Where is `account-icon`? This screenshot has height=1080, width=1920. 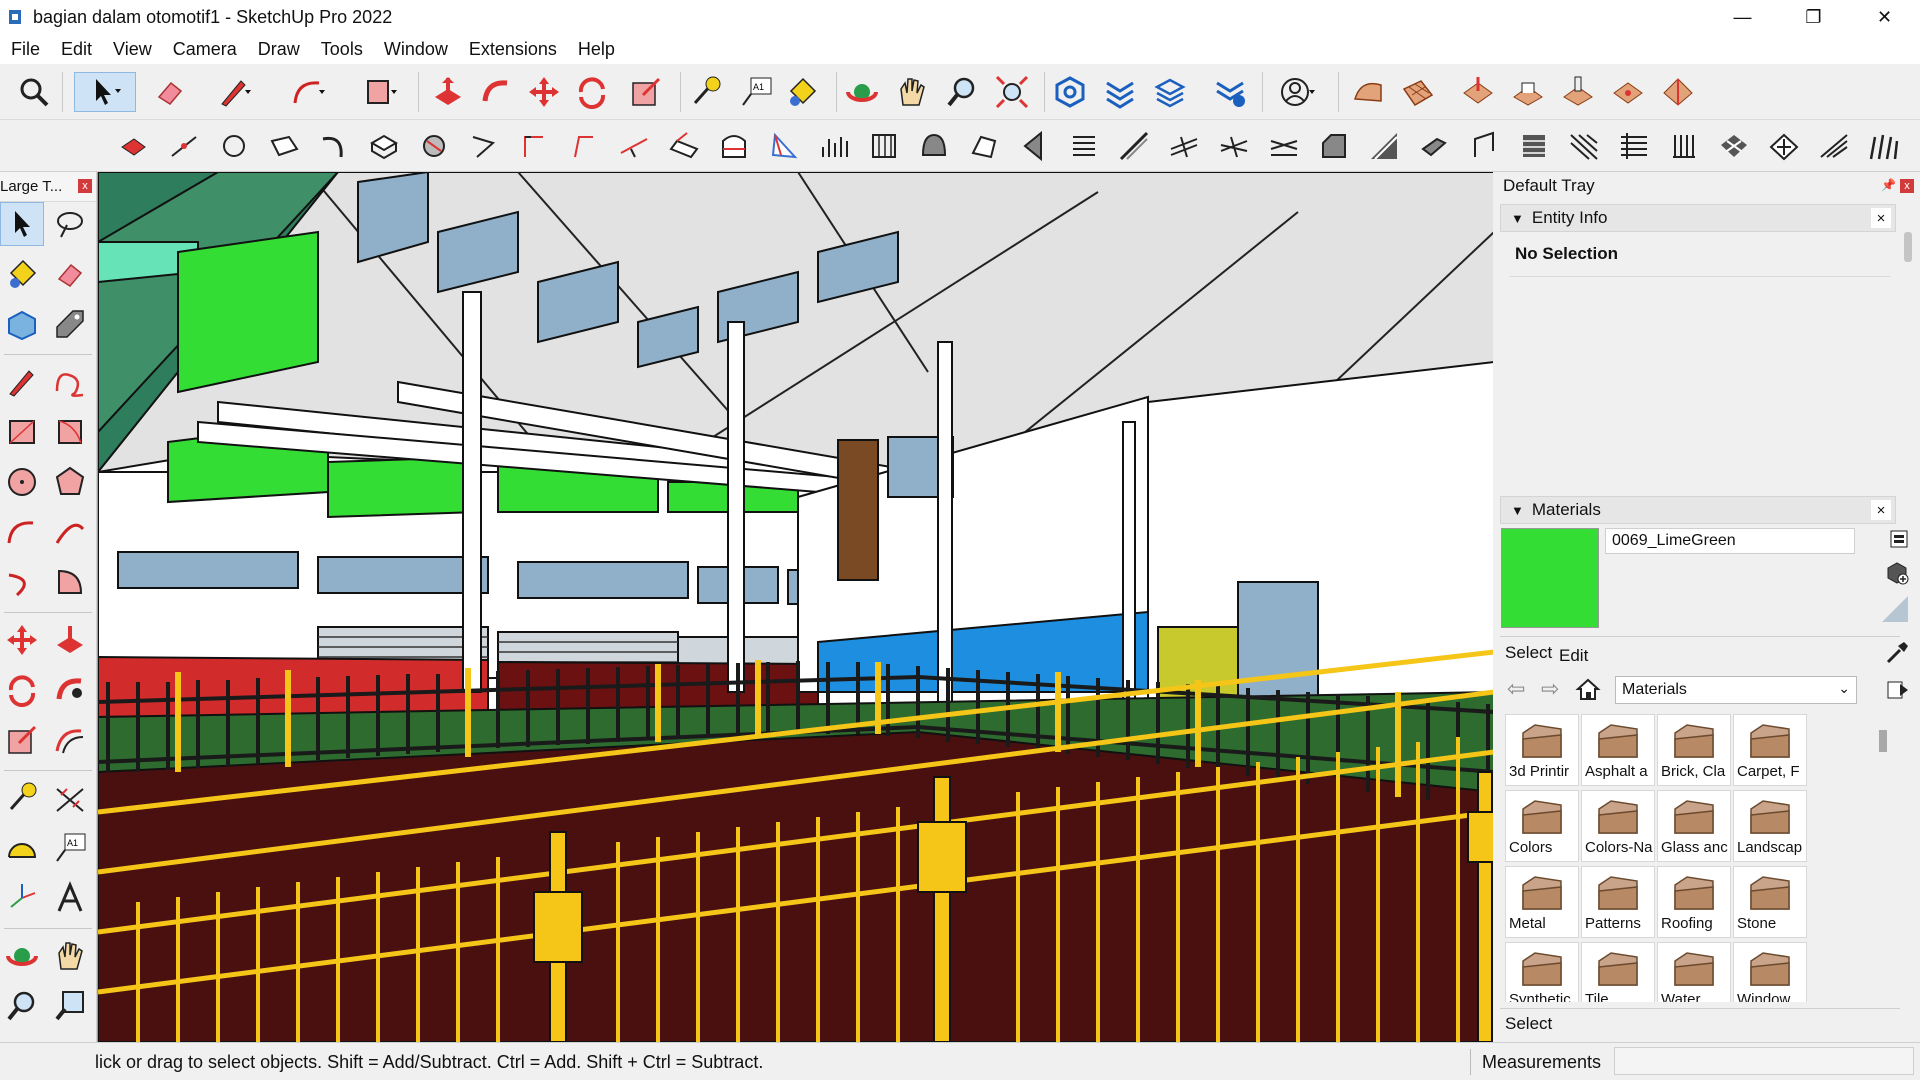
account-icon is located at coordinates (1298, 92).